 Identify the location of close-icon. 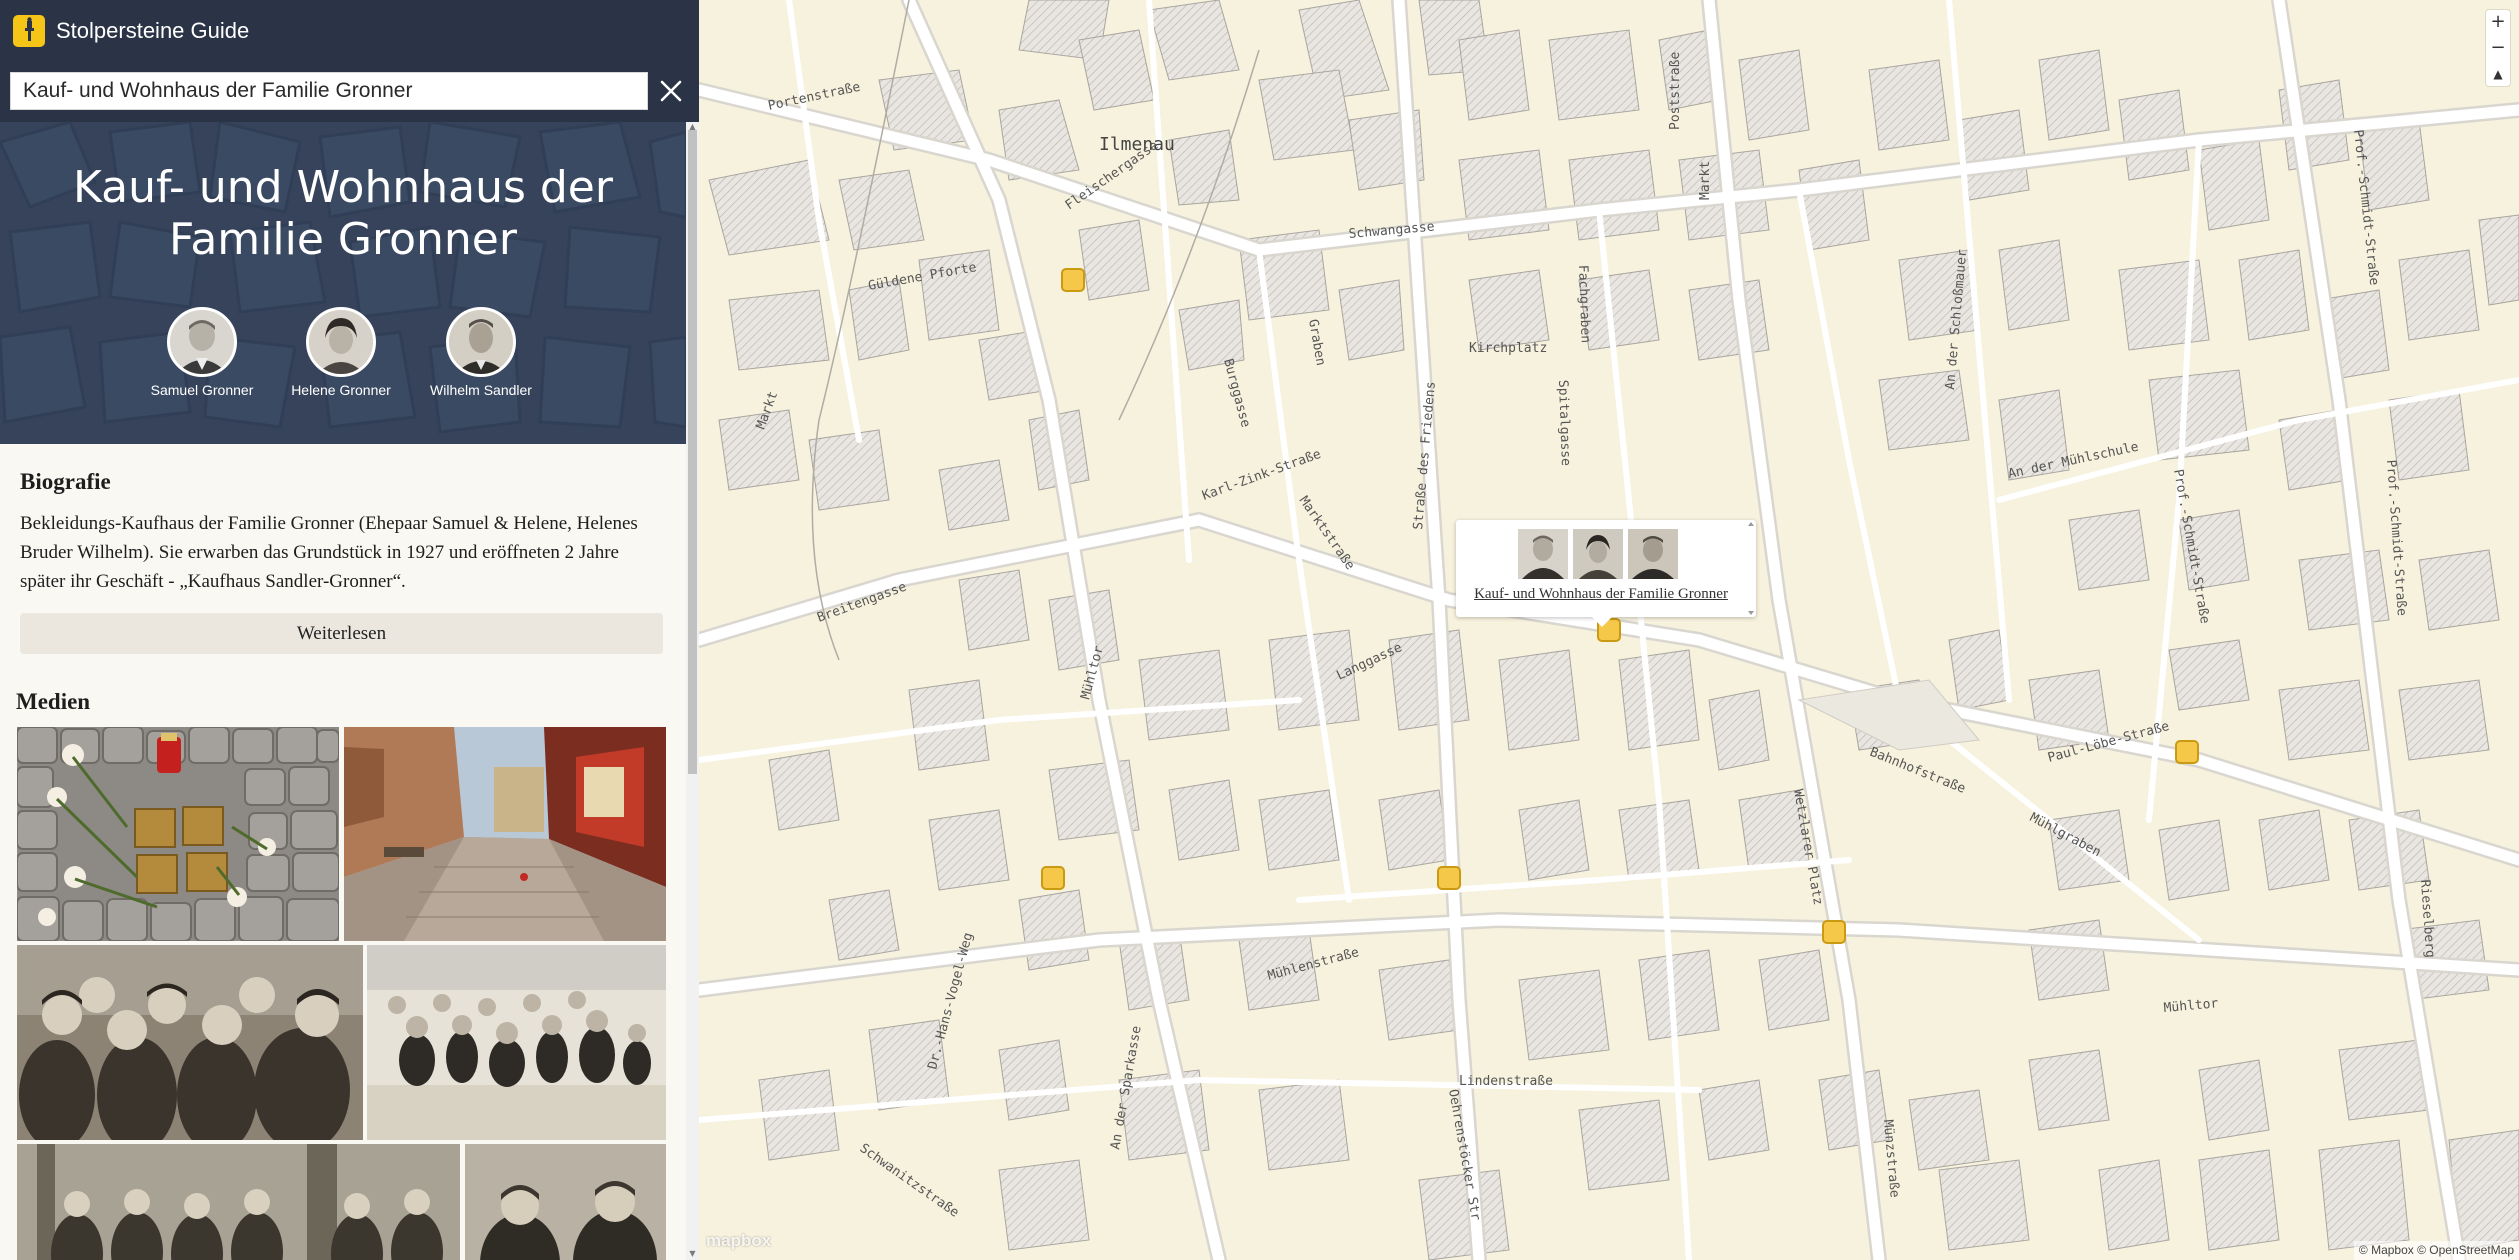
(671, 91).